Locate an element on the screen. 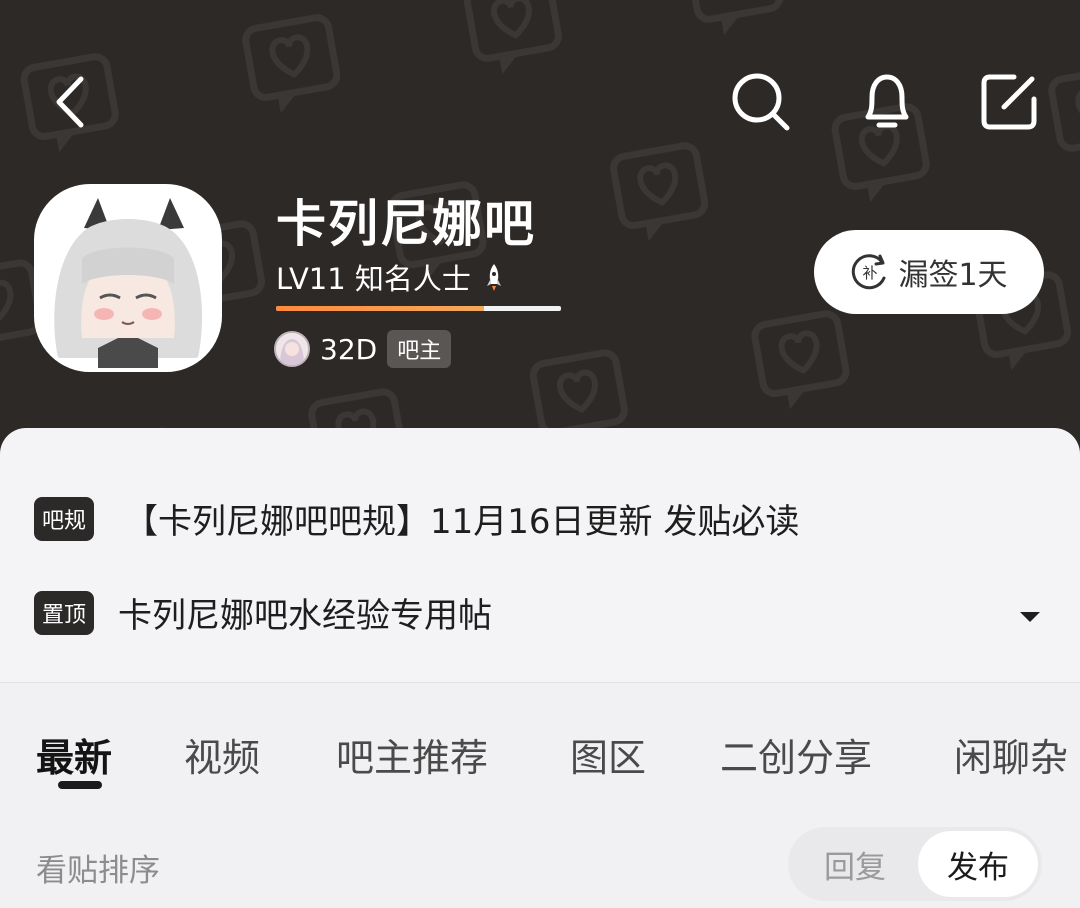 The image size is (1080, 908). rules-notice-text: 【卡列尼娜吧吧规】11月16日更新 发贴必读 is located at coordinates (462, 522).